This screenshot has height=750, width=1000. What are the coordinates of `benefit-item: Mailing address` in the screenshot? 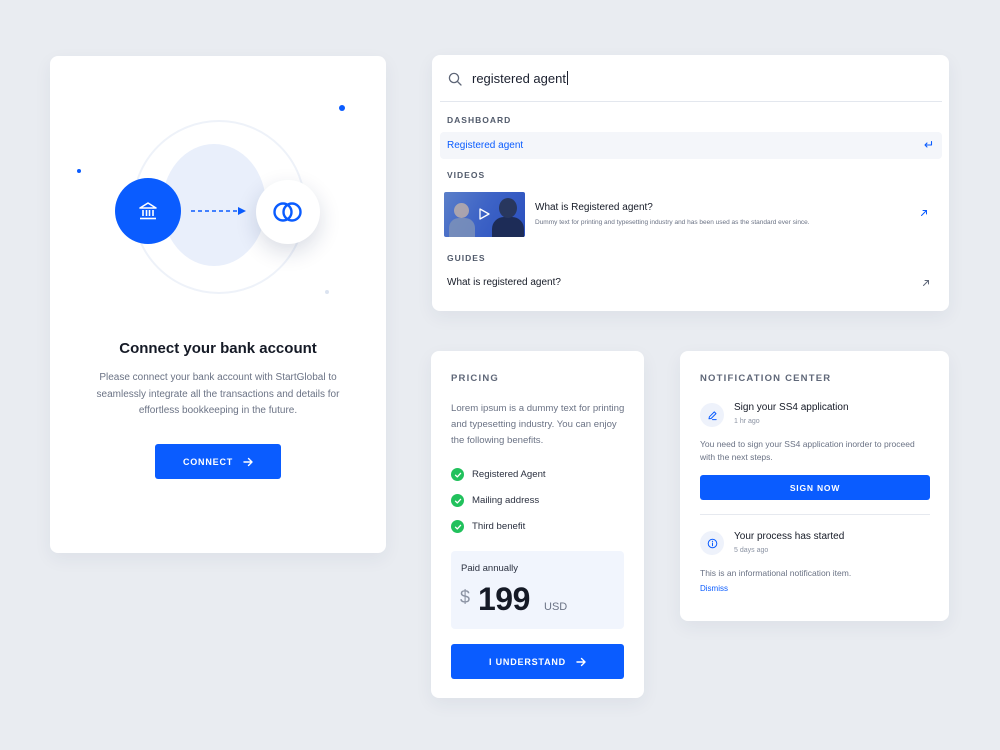 It's located at (495, 500).